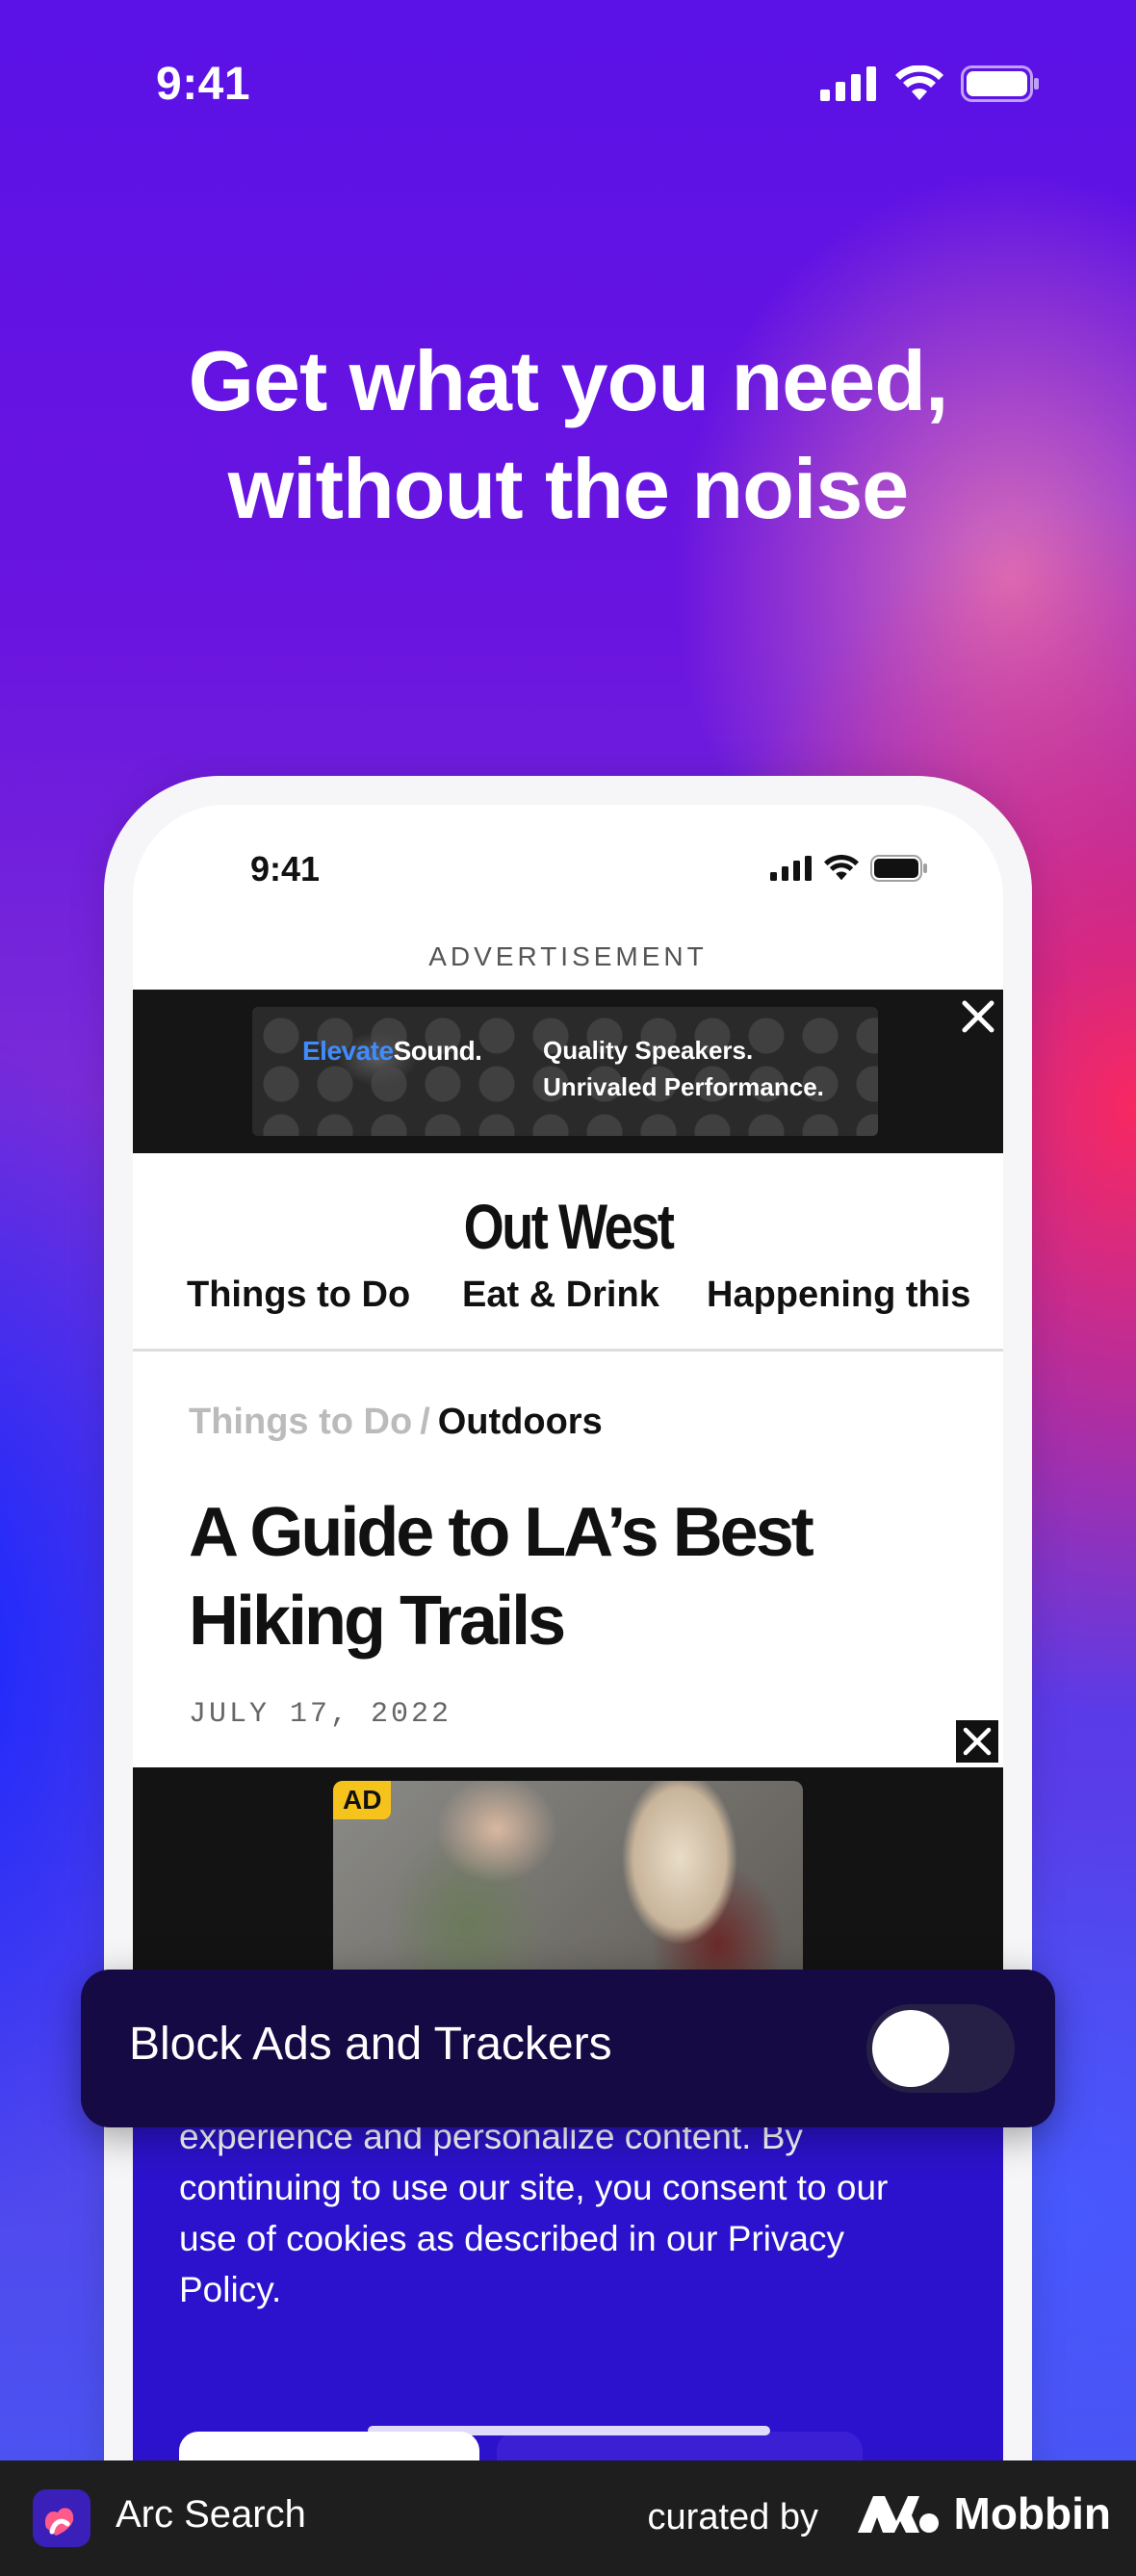 This screenshot has width=1136, height=2576. Describe the element at coordinates (285, 869) in the screenshot. I see `phone-status-time: 9:41` at that location.